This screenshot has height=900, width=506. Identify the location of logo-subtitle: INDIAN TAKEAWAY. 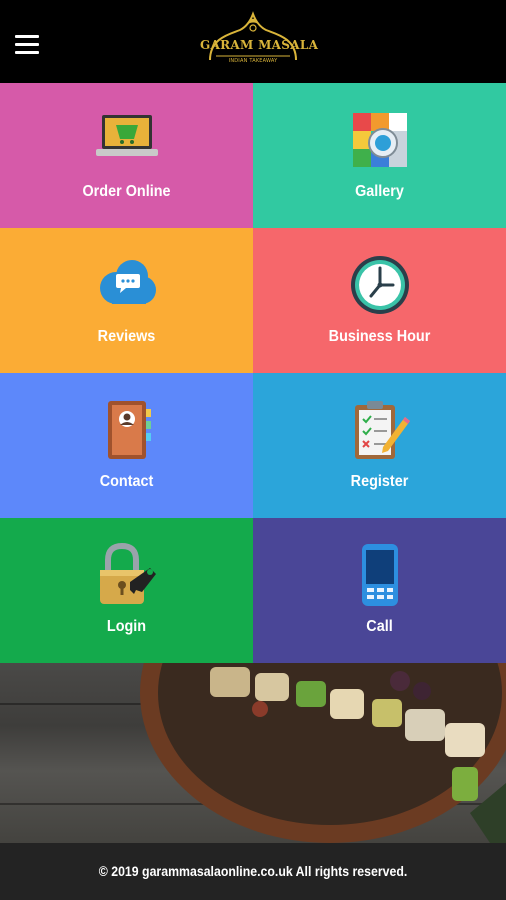
(253, 61).